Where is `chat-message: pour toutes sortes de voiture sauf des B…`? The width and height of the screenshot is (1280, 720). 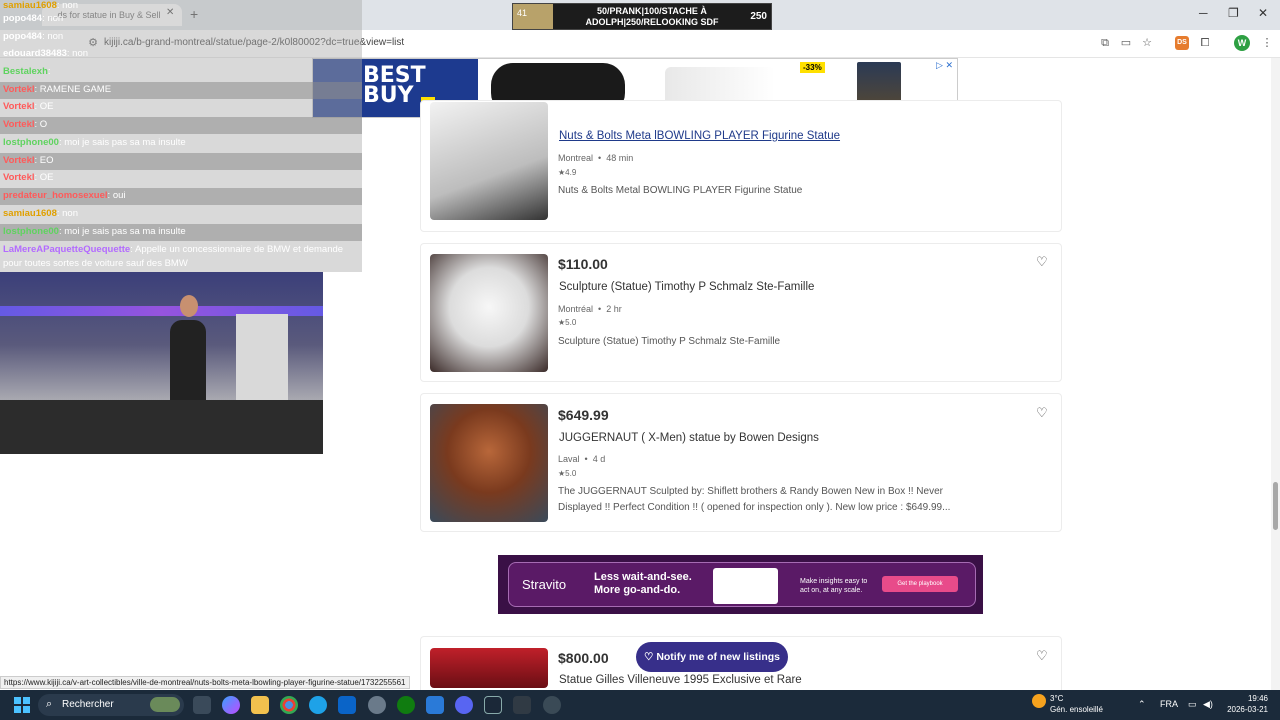 chat-message: pour toutes sortes de voiture sauf des B… is located at coordinates (95, 264).